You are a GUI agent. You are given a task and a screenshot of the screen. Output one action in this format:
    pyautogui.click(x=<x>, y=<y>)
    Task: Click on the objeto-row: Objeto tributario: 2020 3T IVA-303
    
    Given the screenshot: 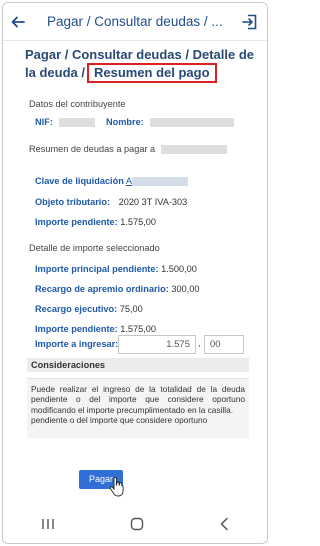 What is the action you would take?
    pyautogui.click(x=111, y=202)
    